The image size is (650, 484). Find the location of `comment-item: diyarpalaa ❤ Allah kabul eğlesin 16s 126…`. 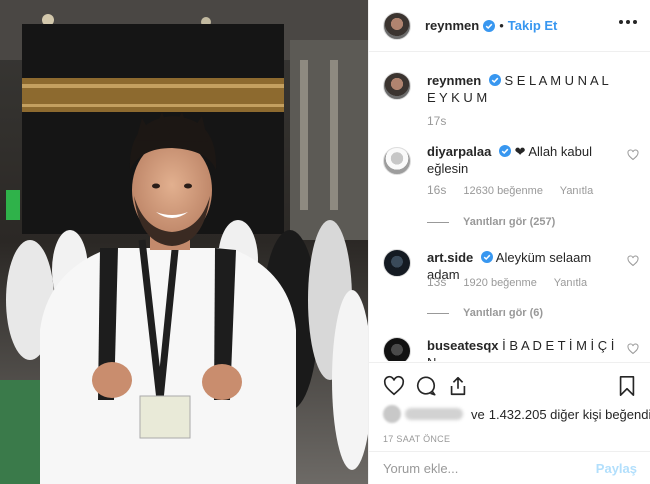

comment-item: diyarpalaa ❤ Allah kabul eğlesin 16s 126… is located at coordinates (511, 188).